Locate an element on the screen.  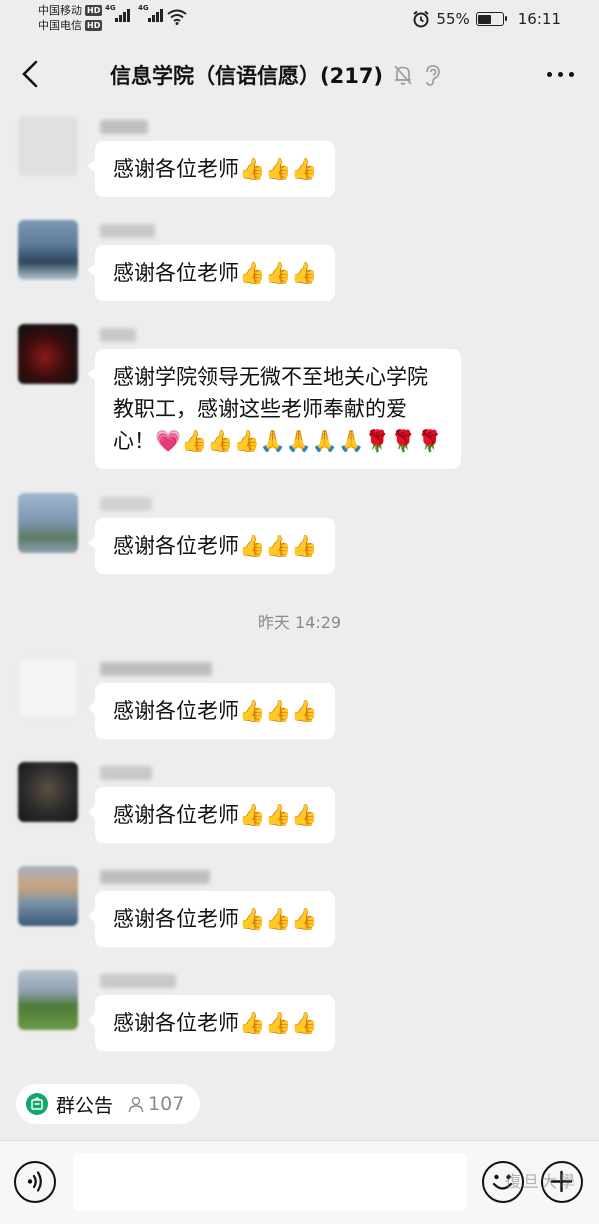
person-icon is located at coordinates (136, 1104).